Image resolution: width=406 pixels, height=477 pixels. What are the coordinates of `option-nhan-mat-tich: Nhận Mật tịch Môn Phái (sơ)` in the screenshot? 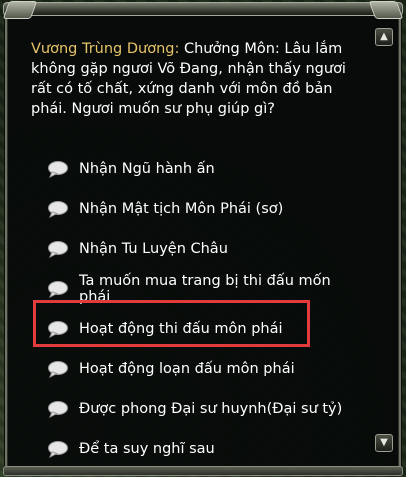 It's located at (197, 209).